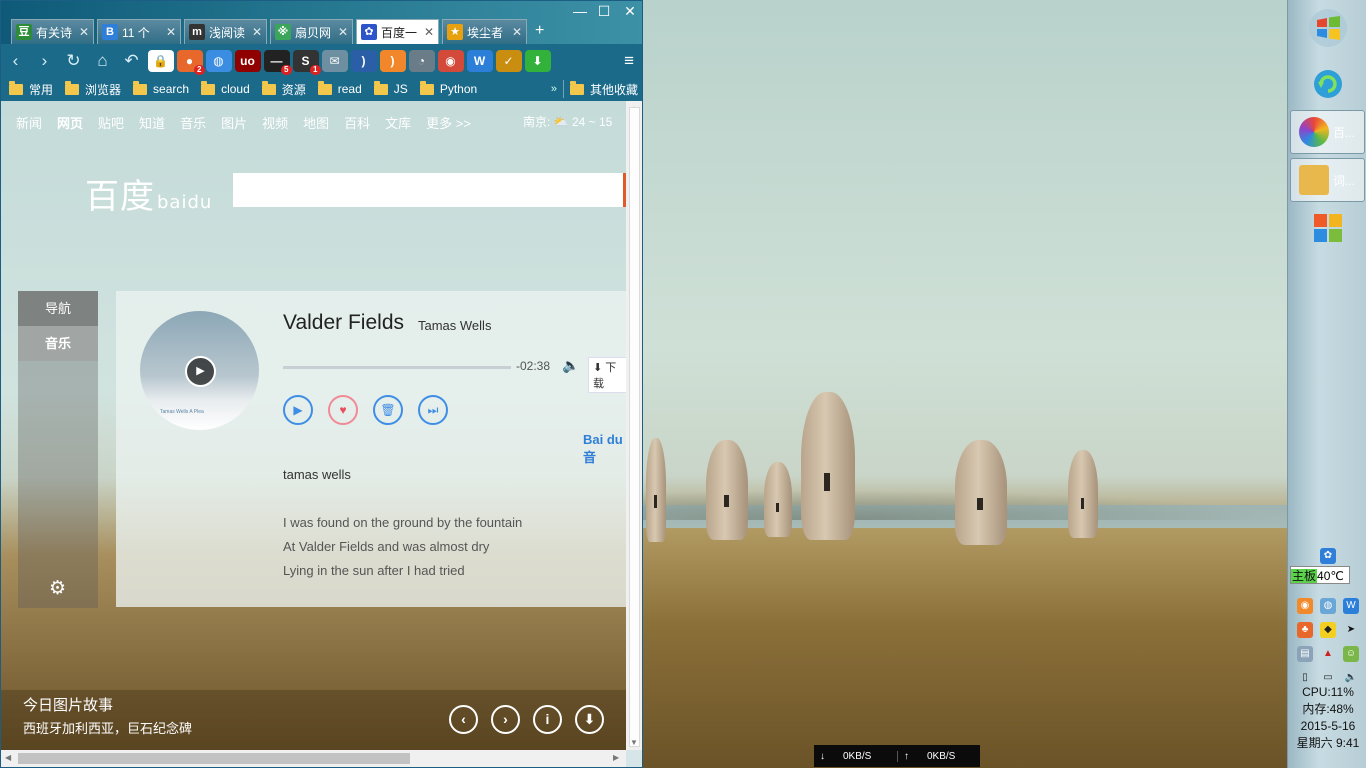 The height and width of the screenshot is (768, 1366). I want to click on cover-play-button: ▶, so click(200, 371).